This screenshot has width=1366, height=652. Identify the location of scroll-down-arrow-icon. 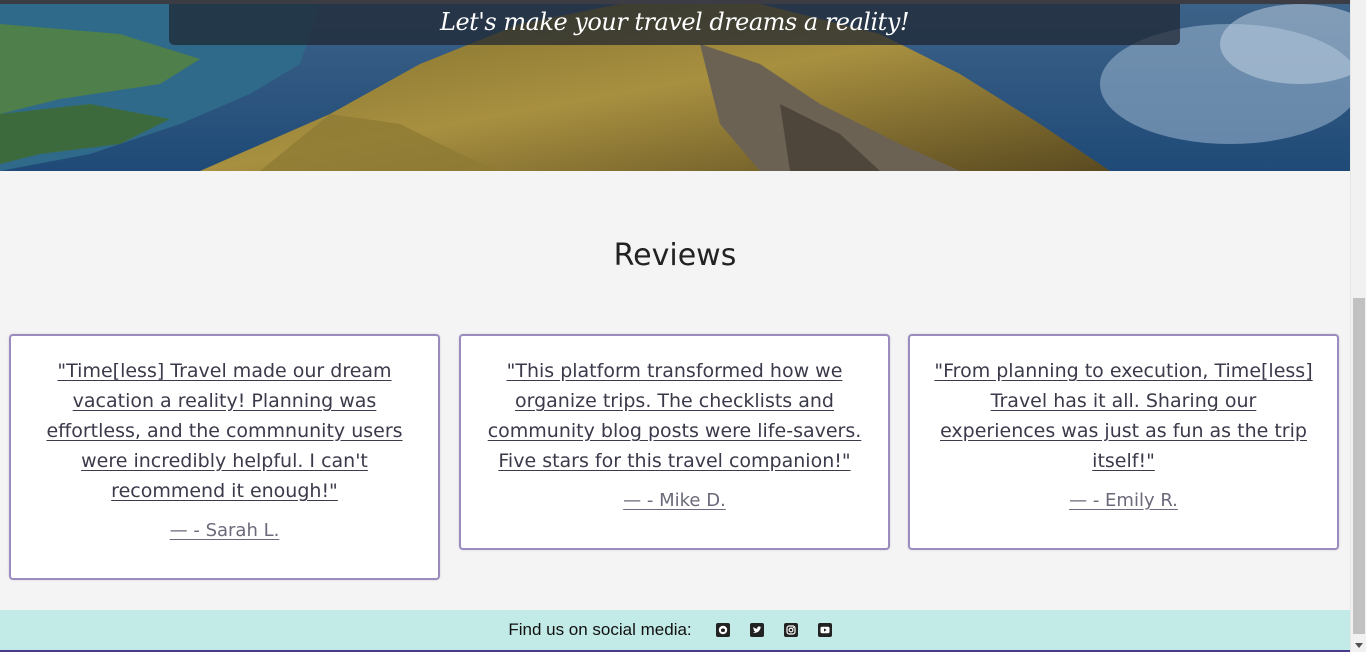
(1359, 645).